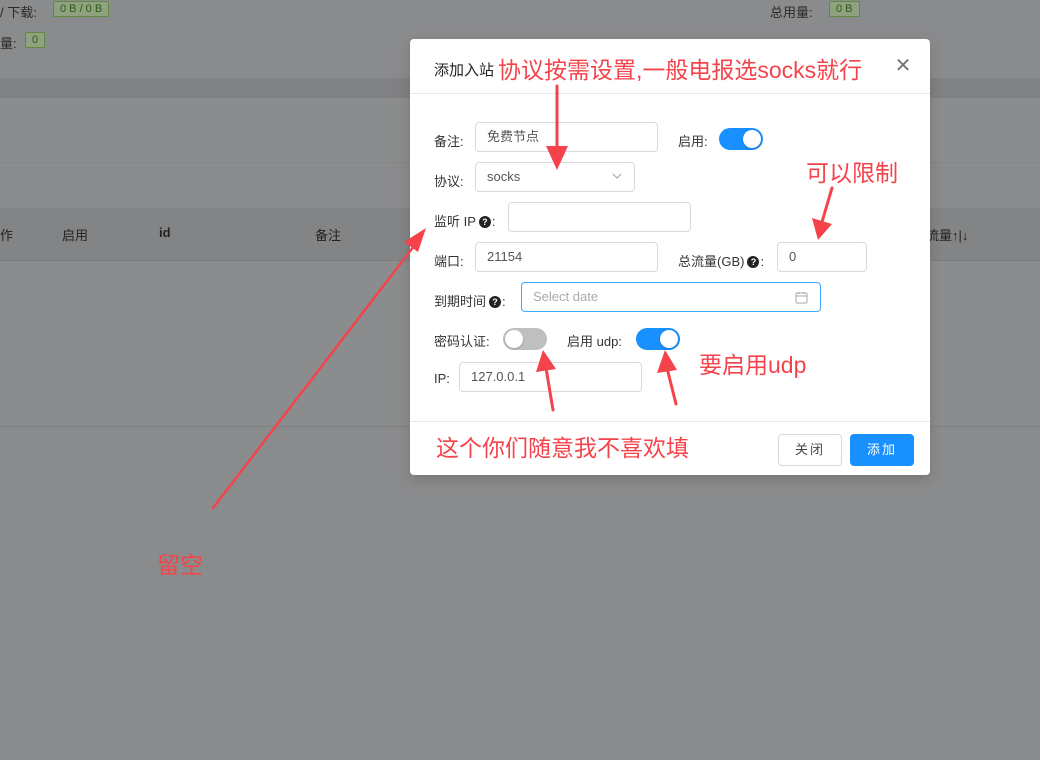 The height and width of the screenshot is (760, 1040). Describe the element at coordinates (449, 141) in the screenshot. I see `remark-label: 备注:` at that location.